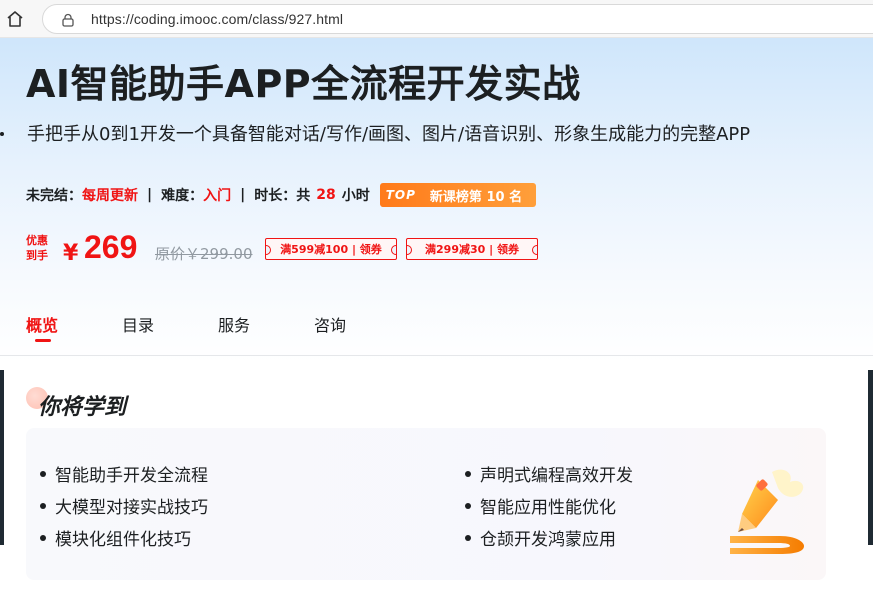  What do you see at coordinates (68, 19) in the screenshot?
I see `lock-icon` at bounding box center [68, 19].